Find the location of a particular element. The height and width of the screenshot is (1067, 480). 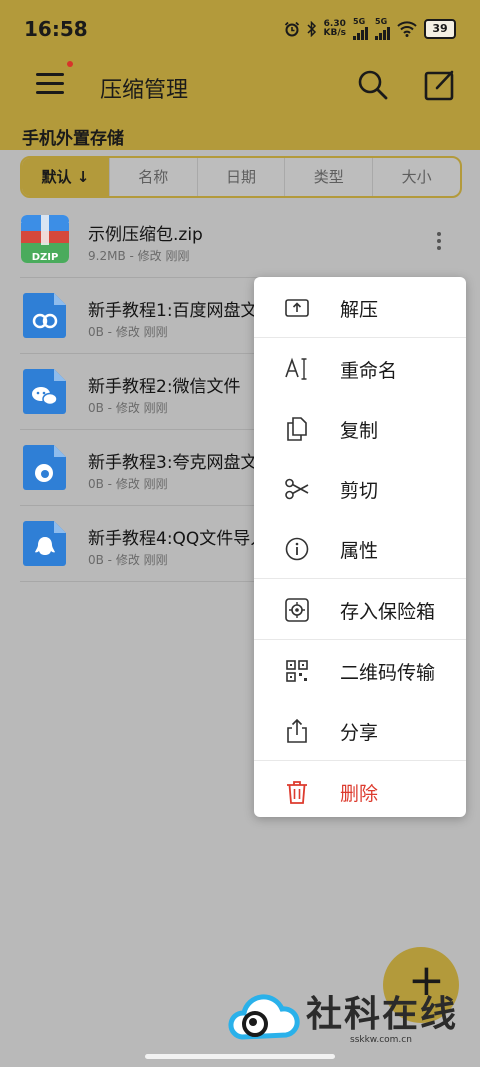

notification-dot is located at coordinates (70, 64).